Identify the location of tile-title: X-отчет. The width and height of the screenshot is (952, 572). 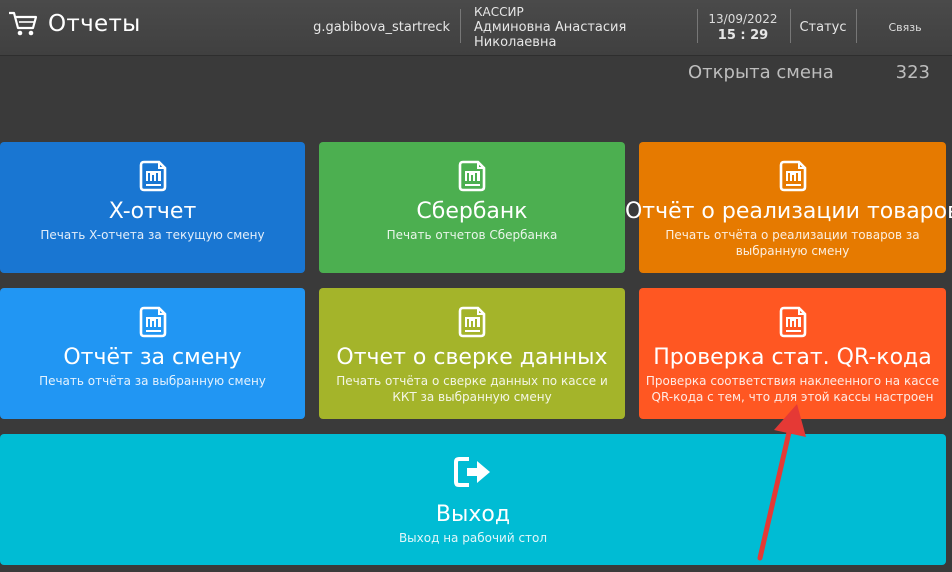
(152, 211).